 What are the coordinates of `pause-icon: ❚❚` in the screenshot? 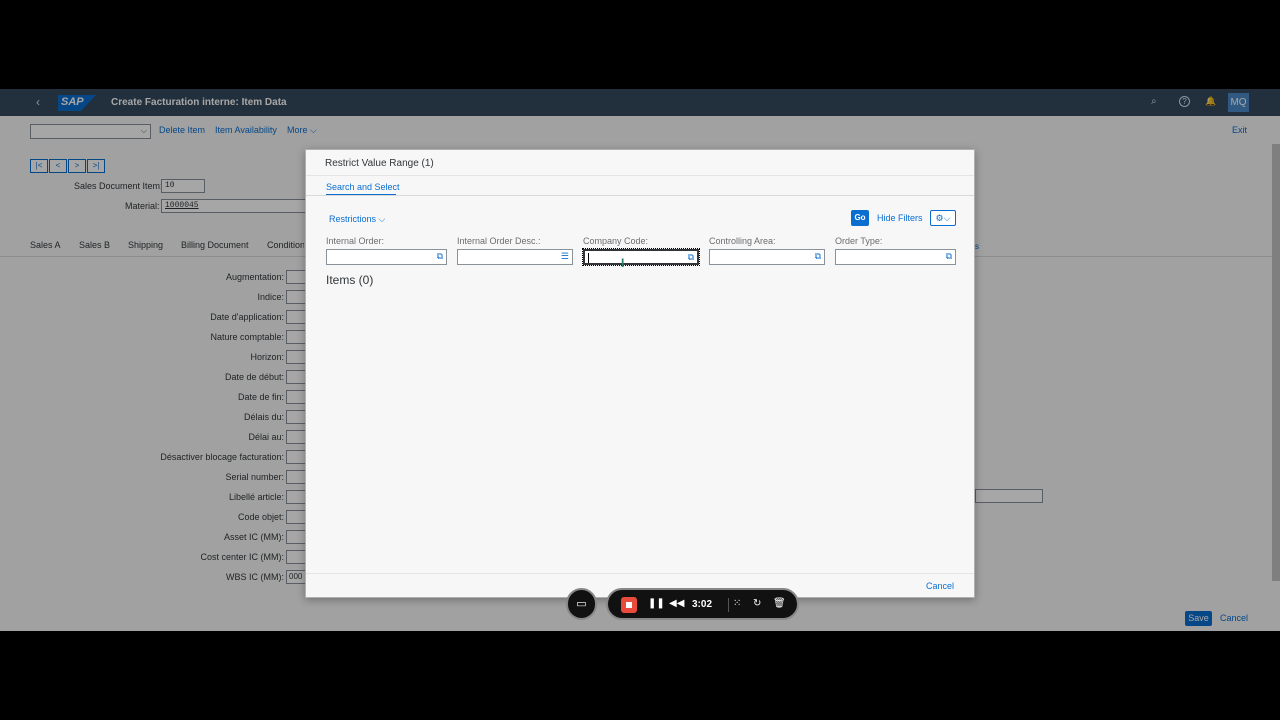 It's located at (656, 603).